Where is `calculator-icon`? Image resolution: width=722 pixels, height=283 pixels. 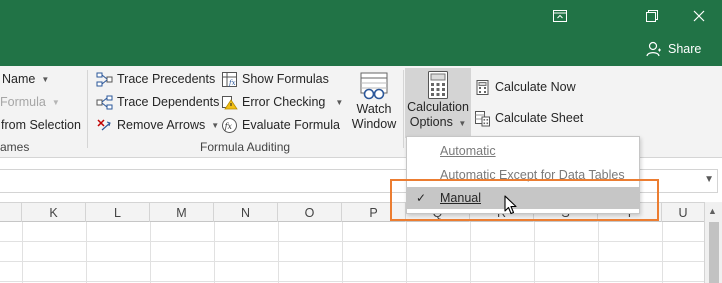
calculator-icon is located at coordinates (438, 85).